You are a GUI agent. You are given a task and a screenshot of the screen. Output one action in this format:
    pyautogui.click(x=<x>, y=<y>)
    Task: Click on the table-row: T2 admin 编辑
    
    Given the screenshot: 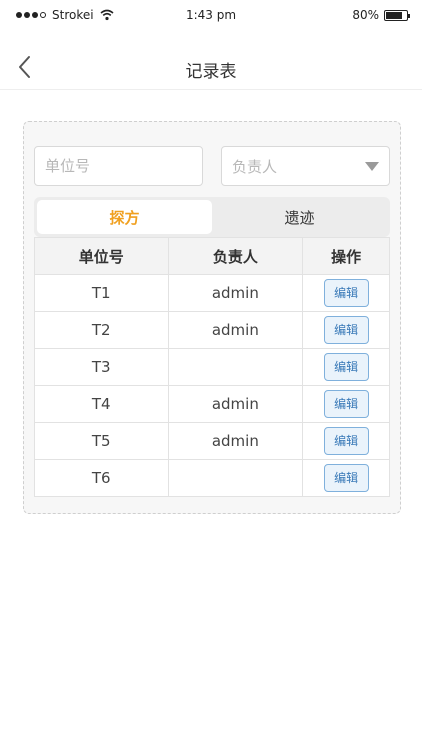 What is the action you would take?
    pyautogui.click(x=212, y=330)
    